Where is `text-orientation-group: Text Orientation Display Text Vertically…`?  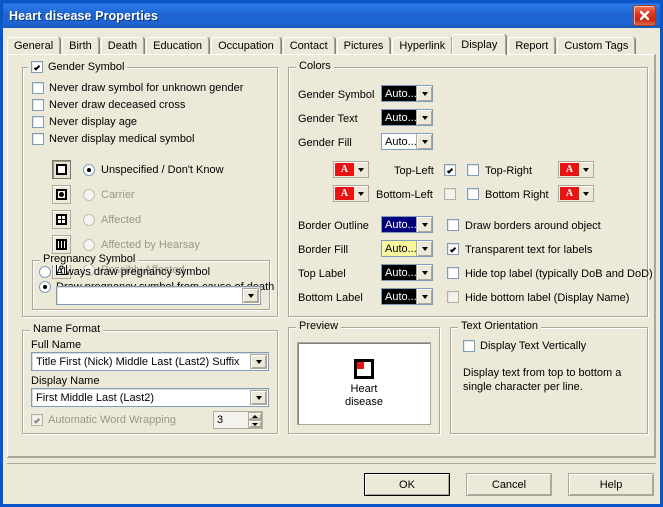 text-orientation-group: Text Orientation Display Text Vertically… is located at coordinates (549, 377).